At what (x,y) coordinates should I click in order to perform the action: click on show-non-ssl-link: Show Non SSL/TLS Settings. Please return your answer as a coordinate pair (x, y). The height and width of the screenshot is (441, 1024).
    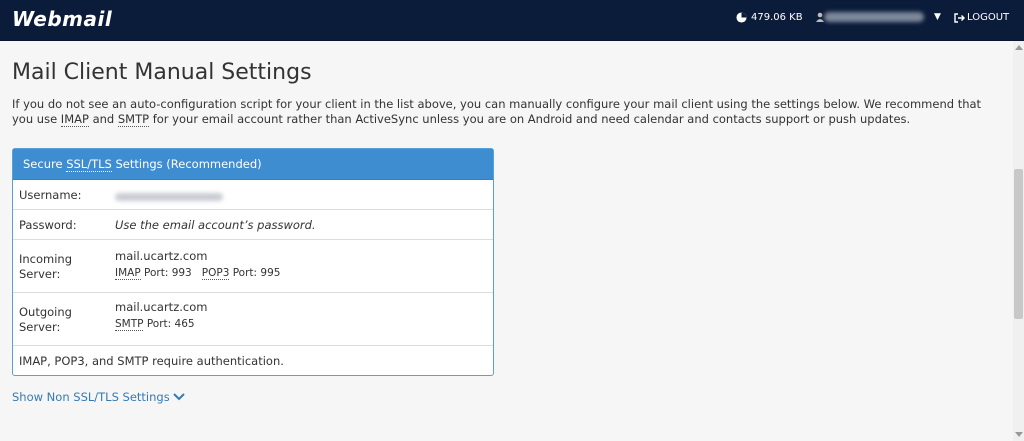
    Looking at the image, I should click on (98, 397).